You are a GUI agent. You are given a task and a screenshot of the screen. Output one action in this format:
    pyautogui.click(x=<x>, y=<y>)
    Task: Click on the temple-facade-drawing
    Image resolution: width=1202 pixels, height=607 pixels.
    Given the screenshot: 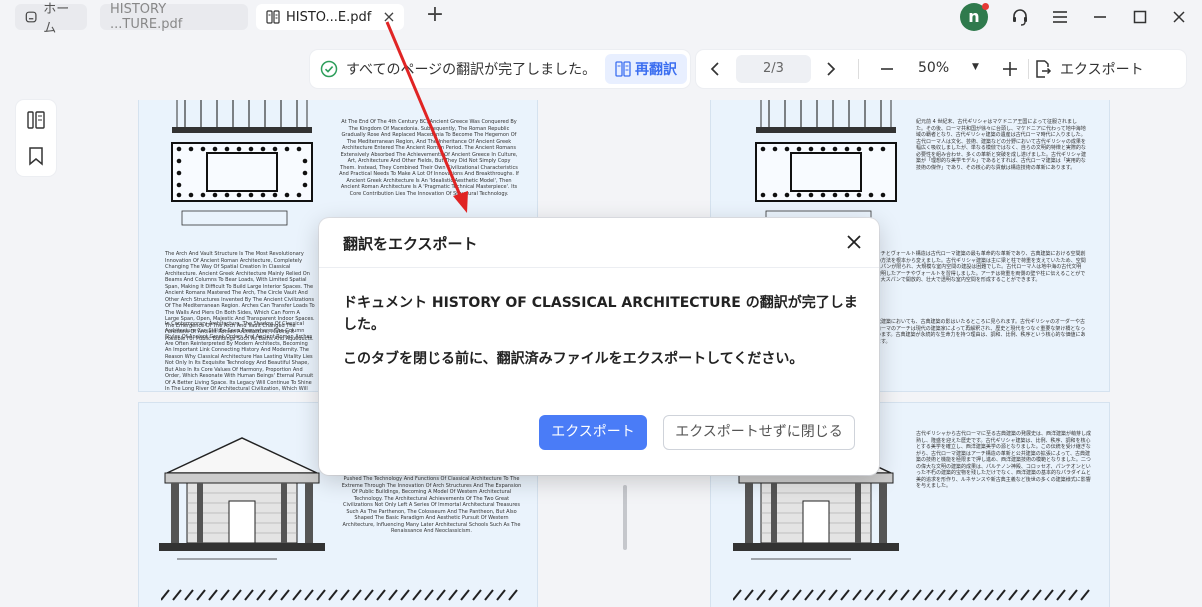 What is the action you would take?
    pyautogui.click(x=242, y=498)
    